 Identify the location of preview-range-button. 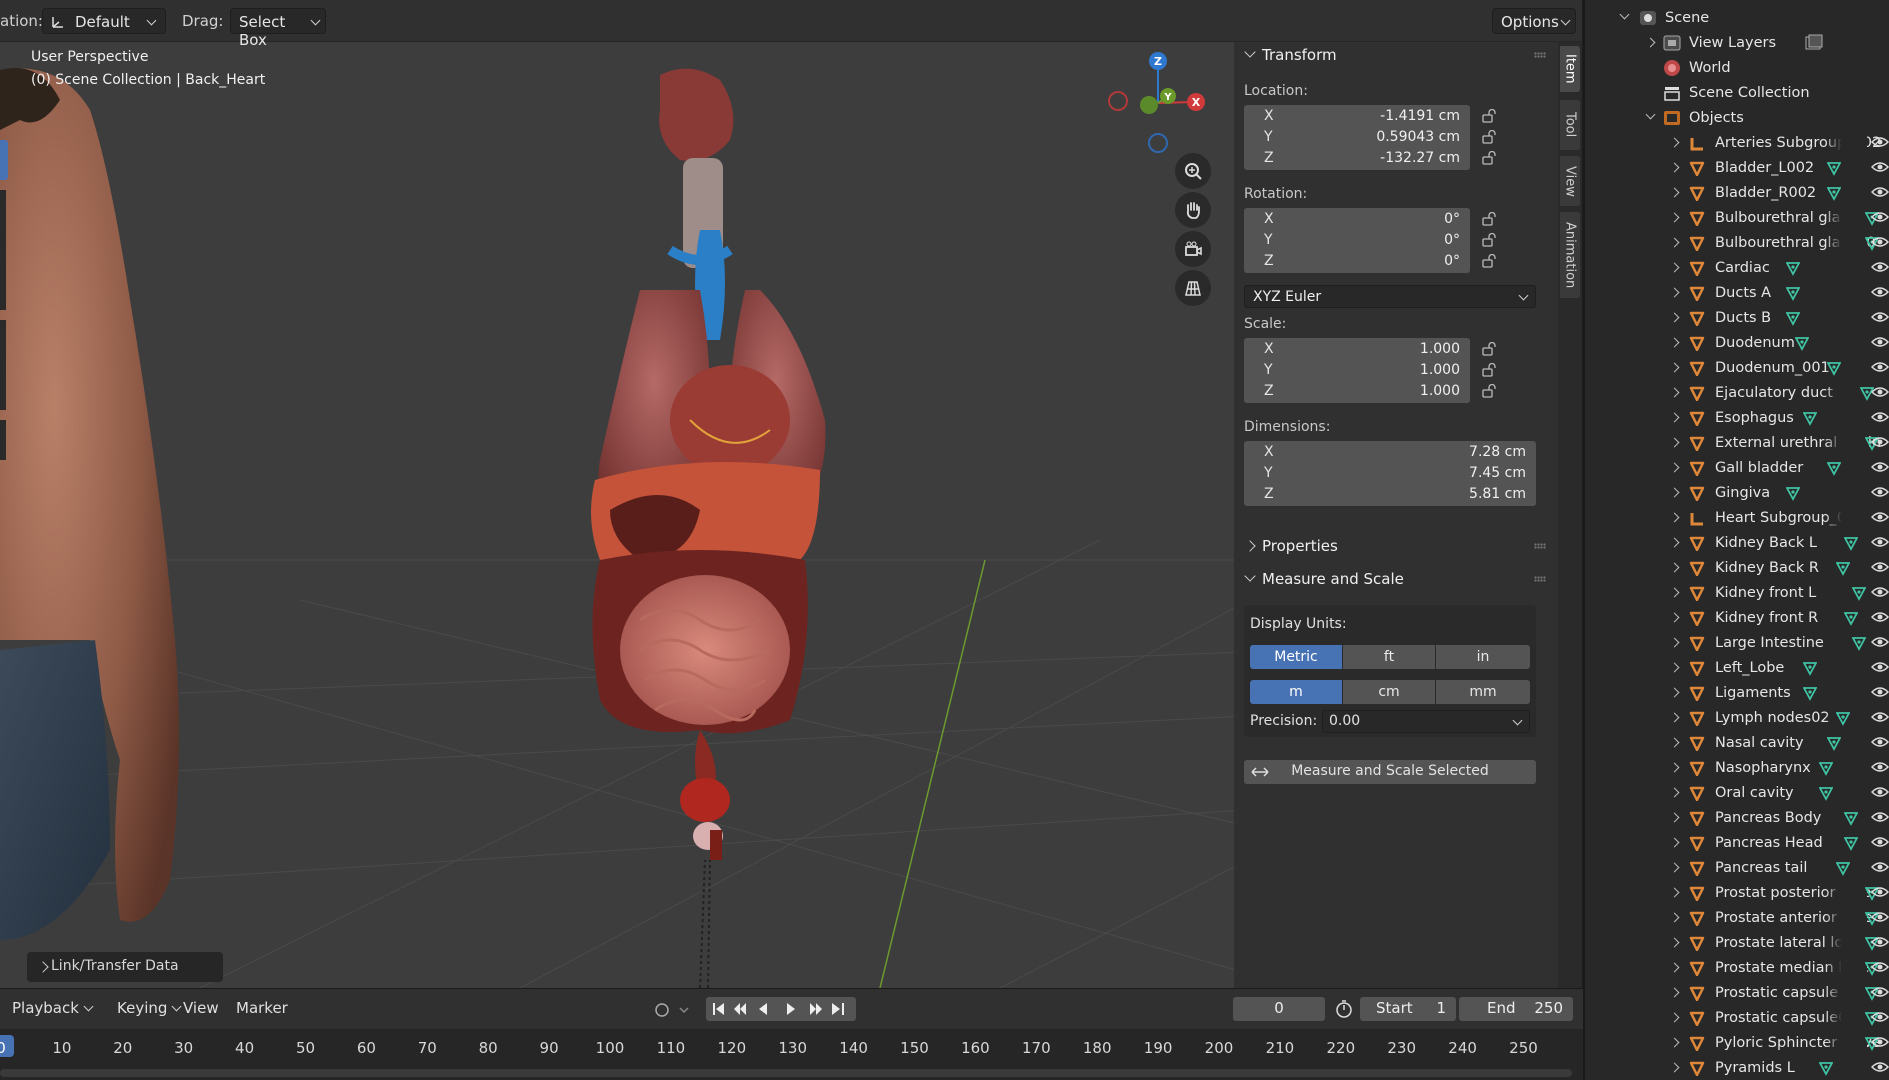
(1344, 1009).